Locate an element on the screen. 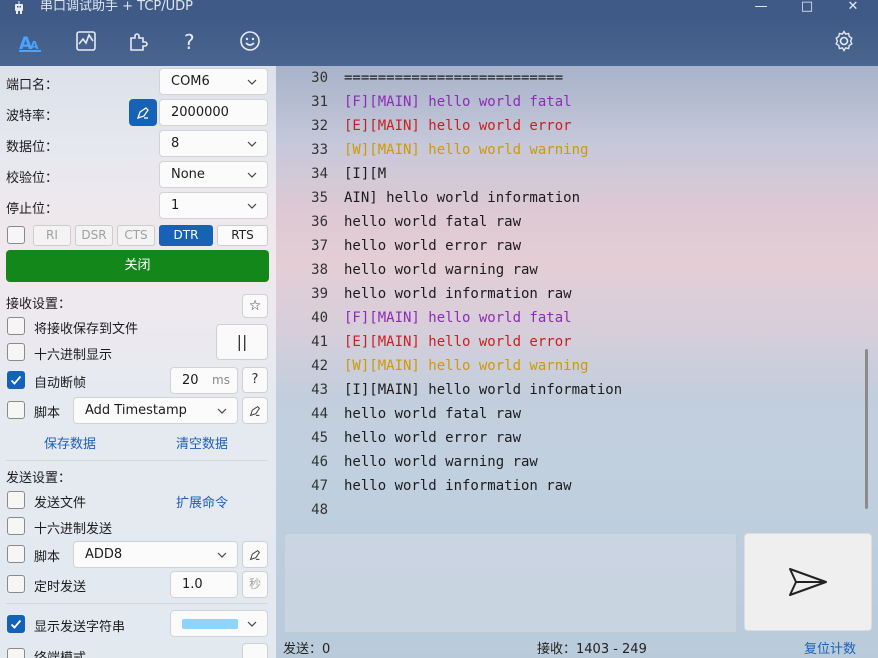  parity-select: None is located at coordinates (213, 174).